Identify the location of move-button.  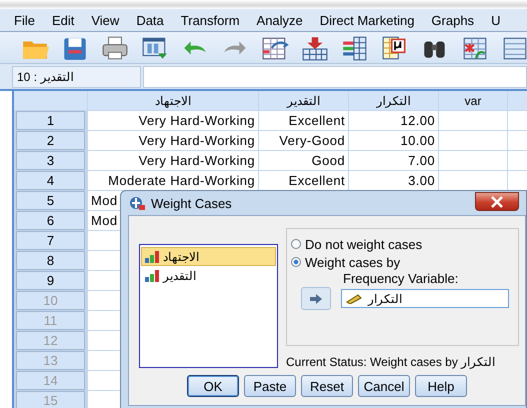
(316, 298).